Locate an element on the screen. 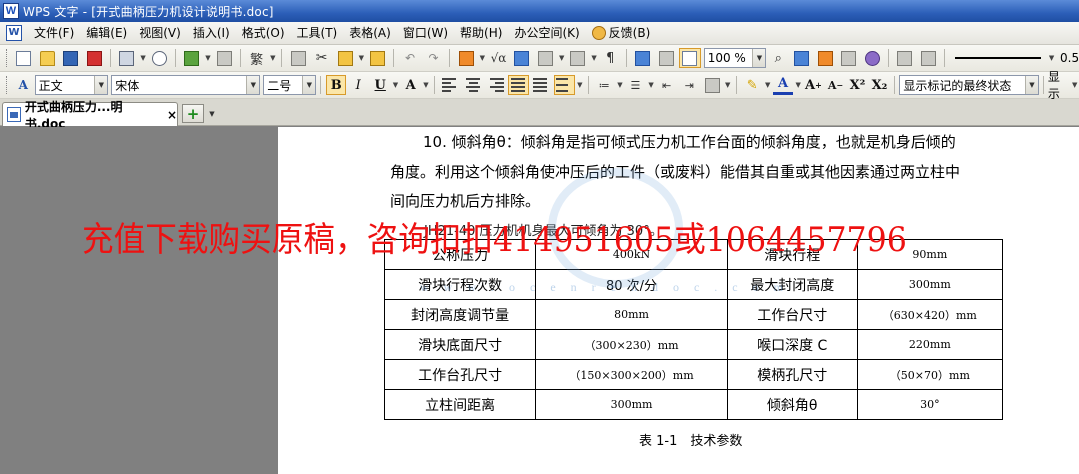 The width and height of the screenshot is (1079, 474). redo-button: ↷ is located at coordinates (434, 58).